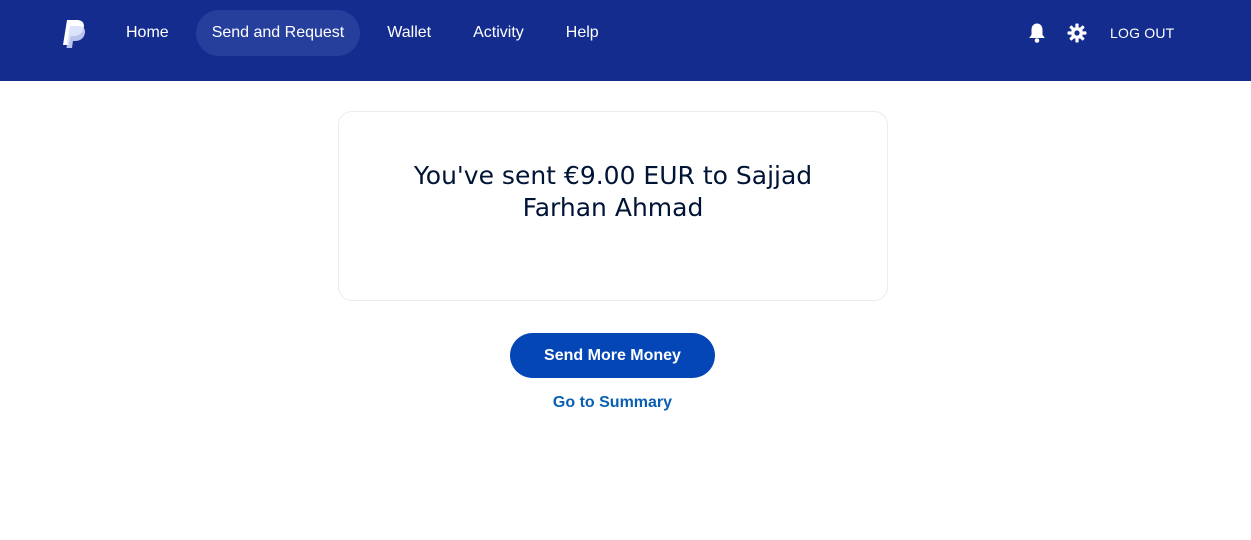 This screenshot has width=1251, height=540. Describe the element at coordinates (1037, 33) in the screenshot. I see `bell-icon` at that location.